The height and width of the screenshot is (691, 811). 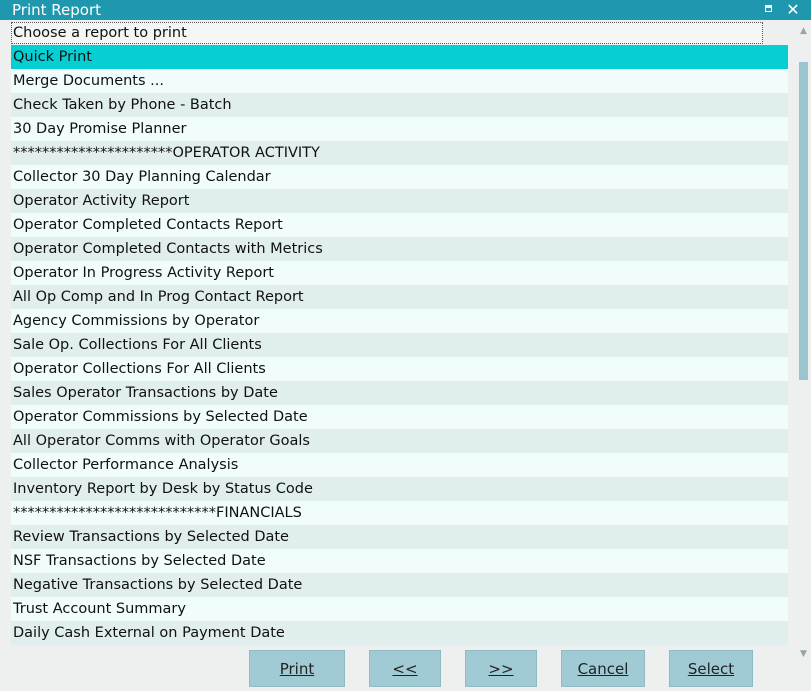 What do you see at coordinates (399, 537) in the screenshot?
I see `report-list-item: Review Transactions by Selected Date` at bounding box center [399, 537].